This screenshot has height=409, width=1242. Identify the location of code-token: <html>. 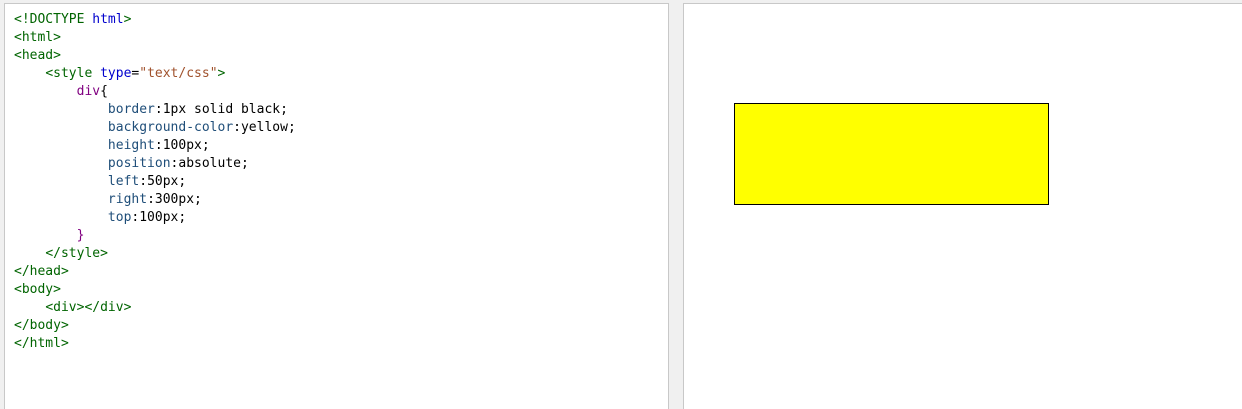
(37, 37).